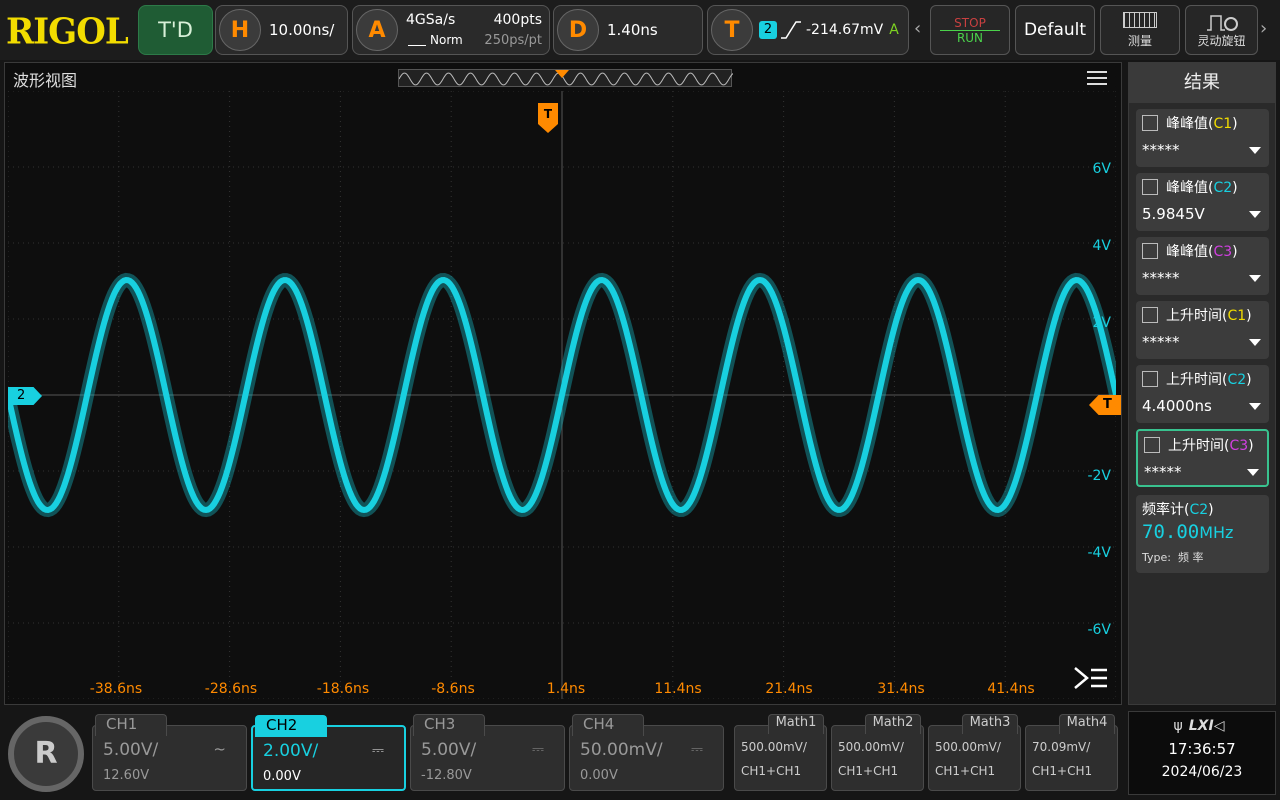  I want to click on math-3-box: Math3 500.00mV/CH1+CH1, so click(974, 752).